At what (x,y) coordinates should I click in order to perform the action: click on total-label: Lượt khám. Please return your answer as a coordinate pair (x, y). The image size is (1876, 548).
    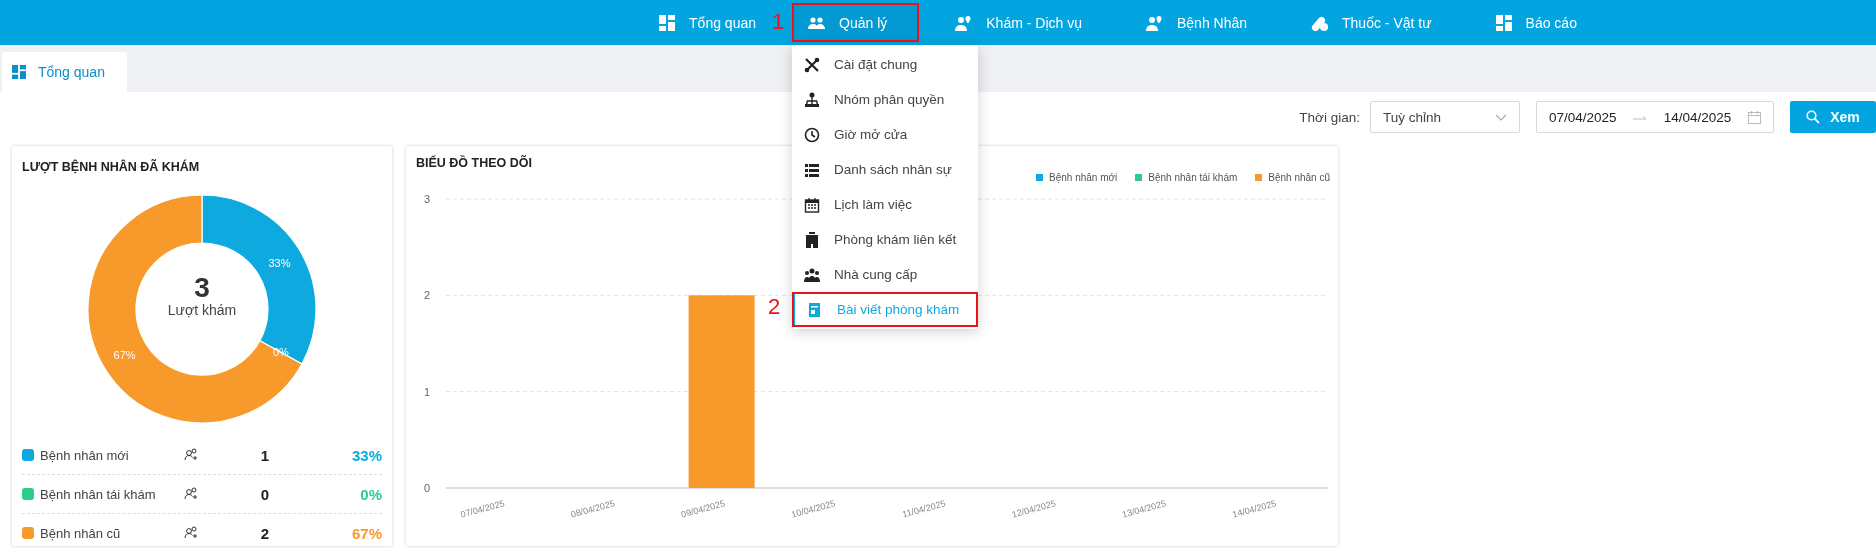
    Looking at the image, I should click on (202, 310).